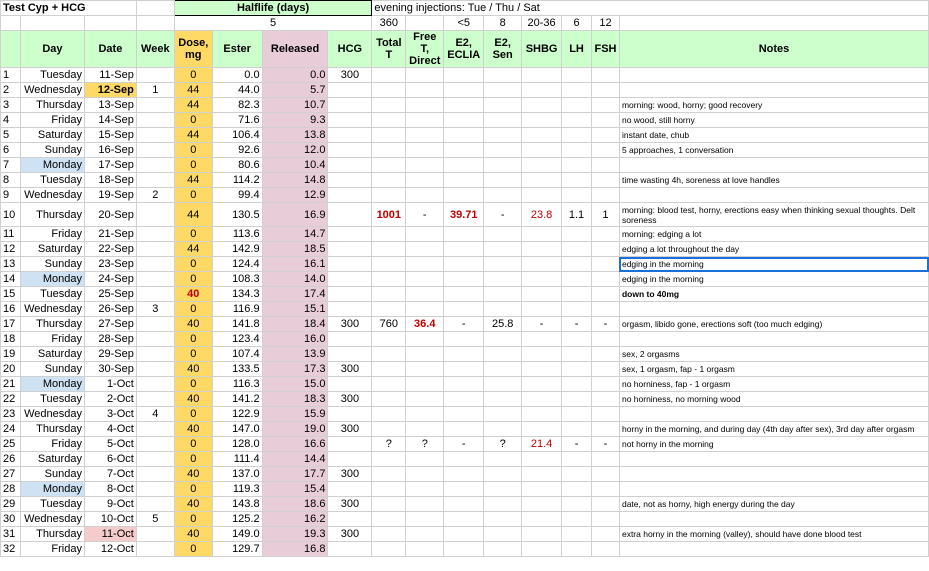 This screenshot has height=571, width=929. I want to click on row-number: 1, so click(10, 75).